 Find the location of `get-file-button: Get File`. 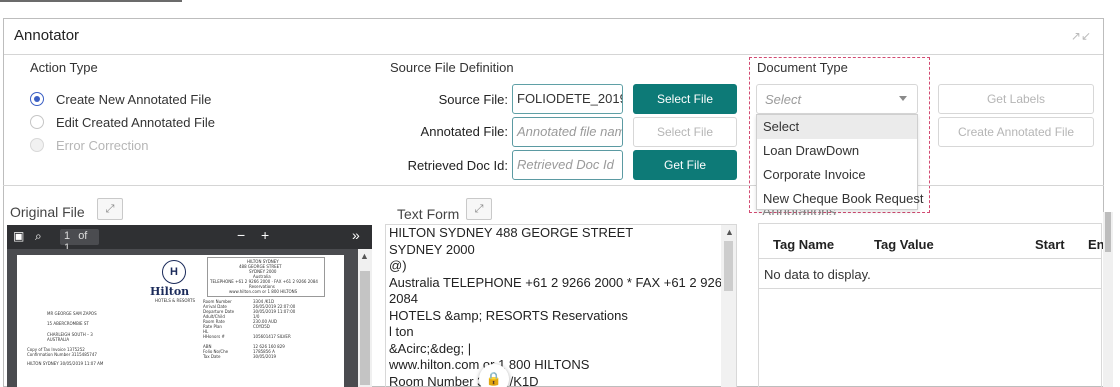

get-file-button: Get File is located at coordinates (685, 165).